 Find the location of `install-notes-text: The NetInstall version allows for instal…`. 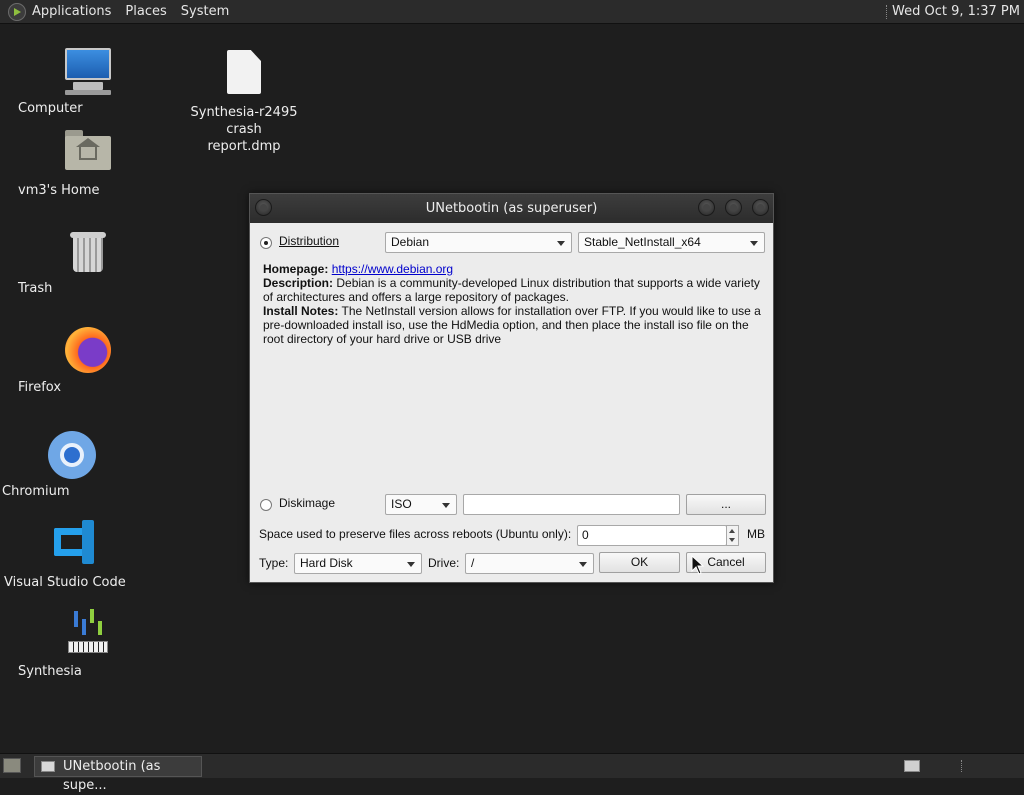

install-notes-text: The NetInstall version allows for instal… is located at coordinates (512, 325).